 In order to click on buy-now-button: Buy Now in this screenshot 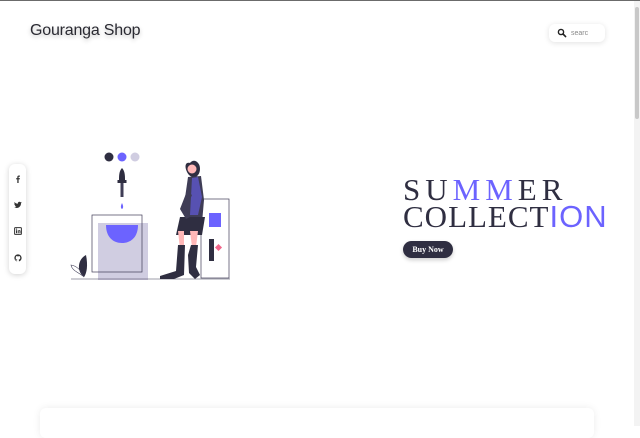, I will do `click(428, 249)`.